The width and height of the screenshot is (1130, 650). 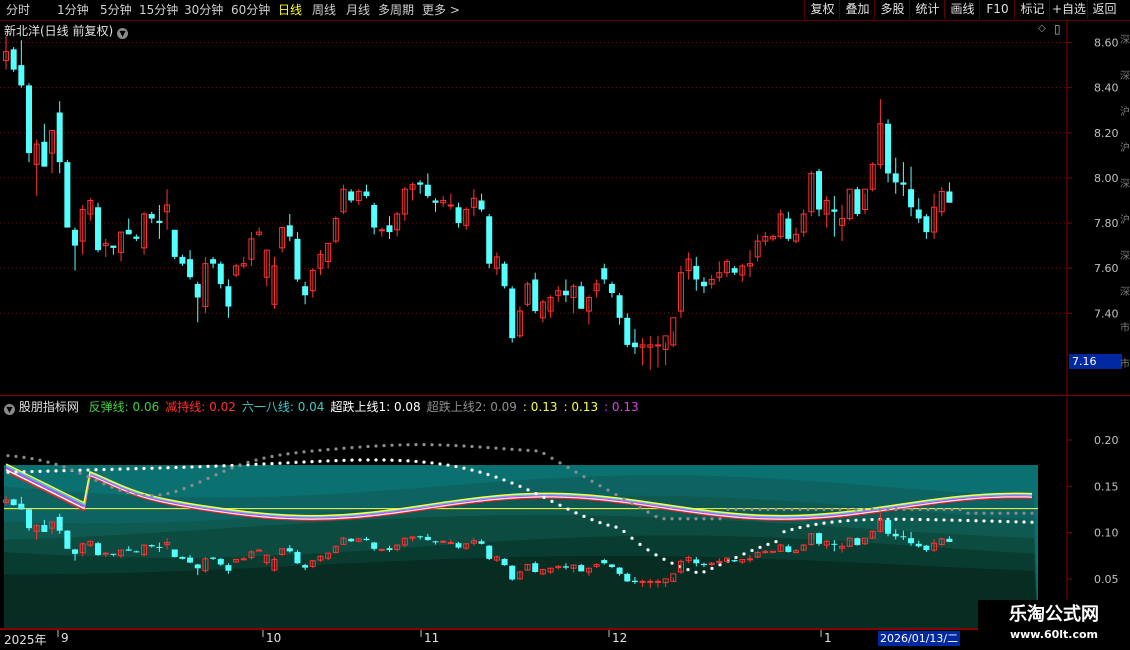 I want to click on indicator-legend-item: 六一八线: 0.04, so click(x=283, y=407).